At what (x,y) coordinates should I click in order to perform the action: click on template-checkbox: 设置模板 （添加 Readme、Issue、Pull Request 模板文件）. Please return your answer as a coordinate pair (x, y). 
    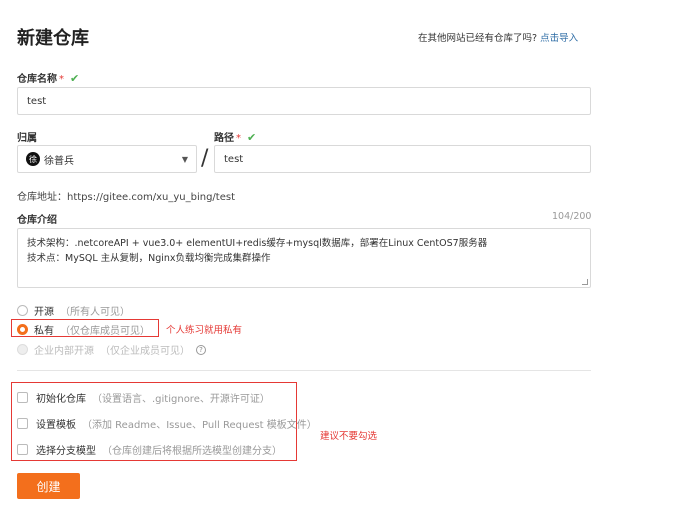
    Looking at the image, I should click on (167, 423).